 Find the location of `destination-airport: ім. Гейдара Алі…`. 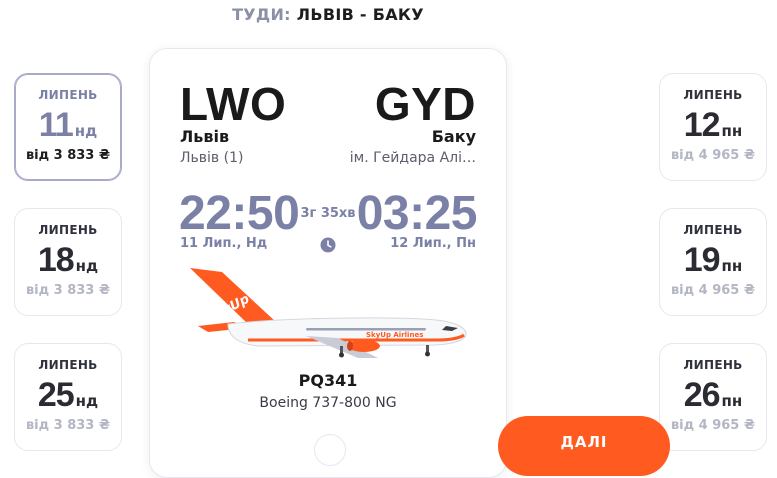

destination-airport: ім. Гейдара Алі… is located at coordinates (412, 158).